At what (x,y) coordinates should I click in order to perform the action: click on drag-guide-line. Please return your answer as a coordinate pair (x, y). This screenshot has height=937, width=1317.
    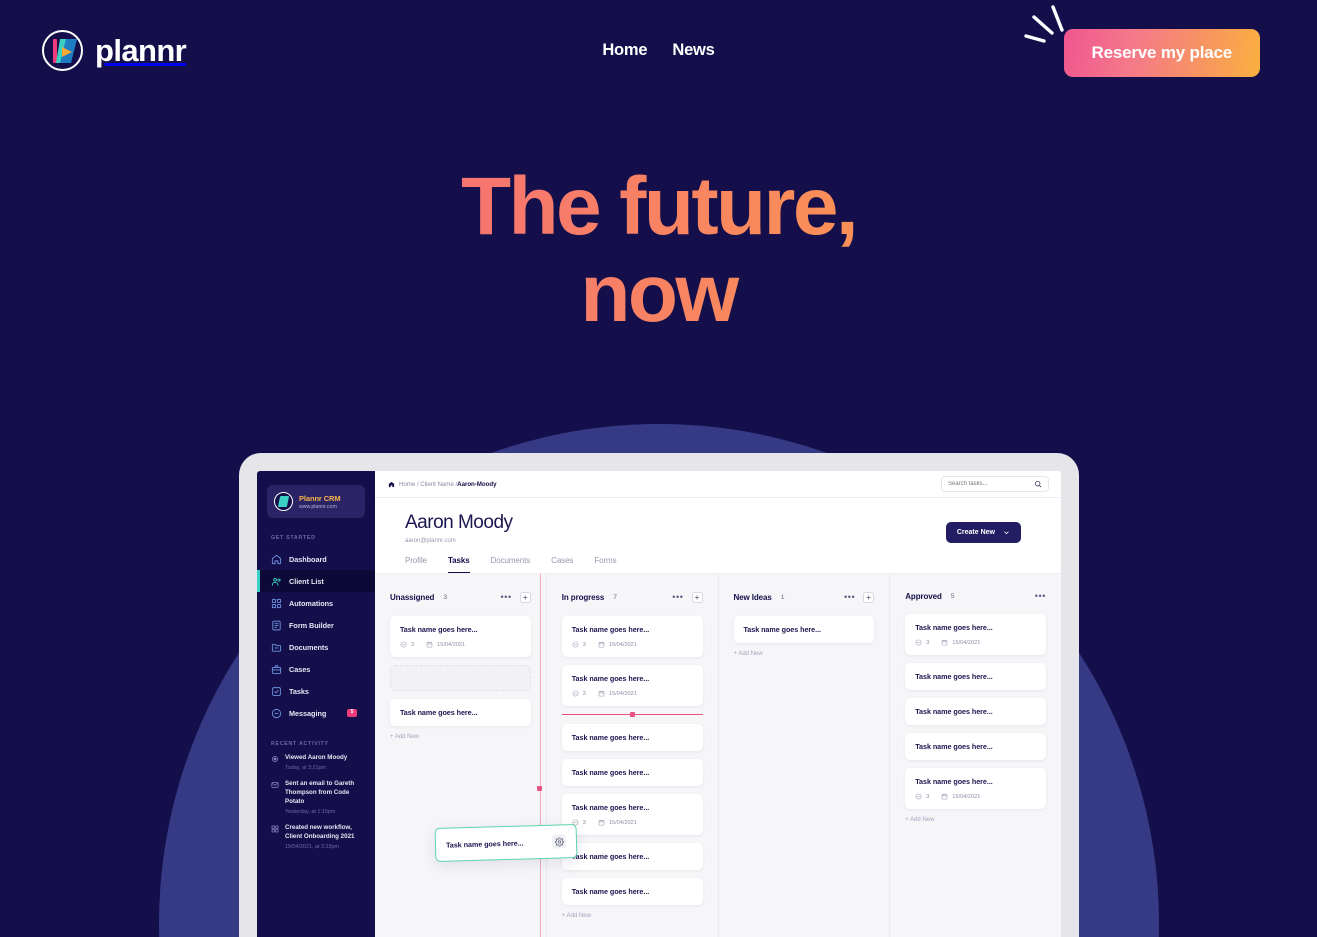
    Looking at the image, I should click on (541, 755).